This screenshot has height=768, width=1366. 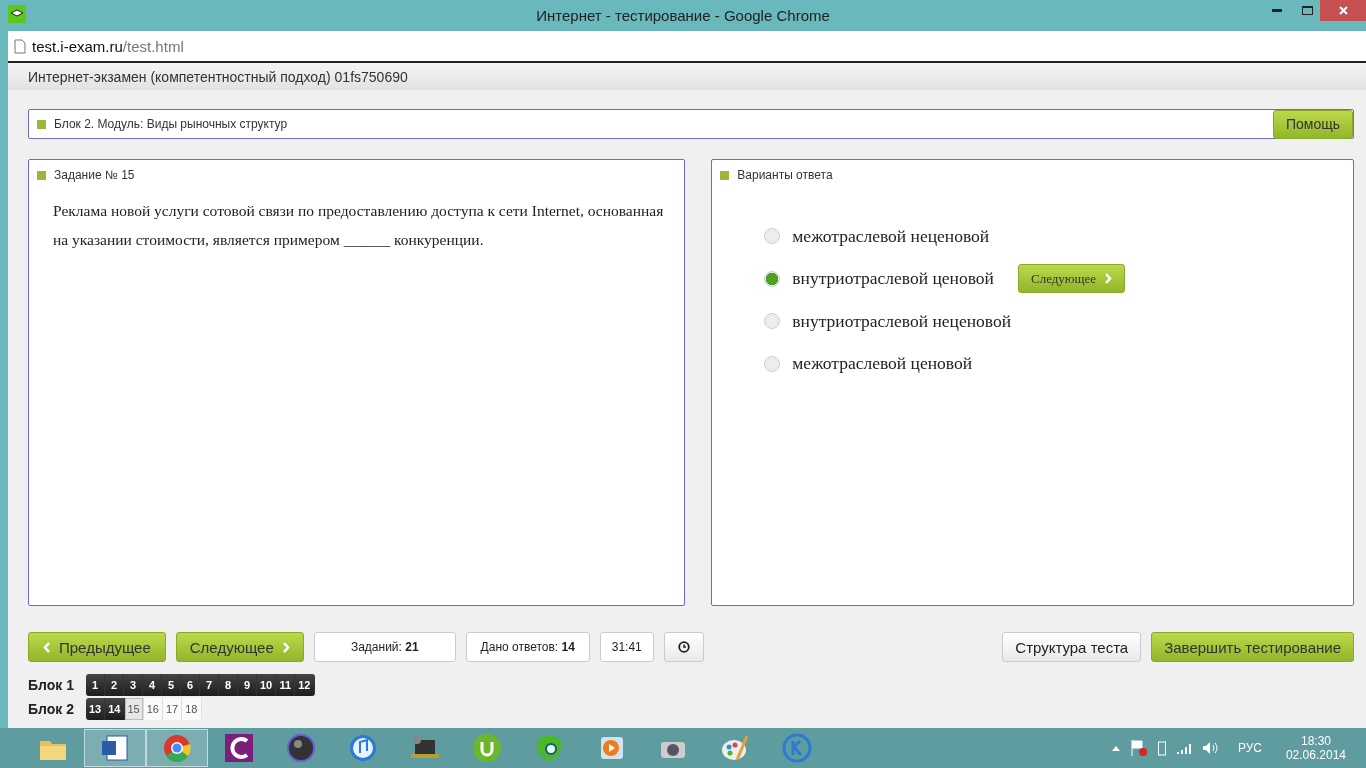 I want to click on help-button: Помощь, so click(x=1312, y=124).